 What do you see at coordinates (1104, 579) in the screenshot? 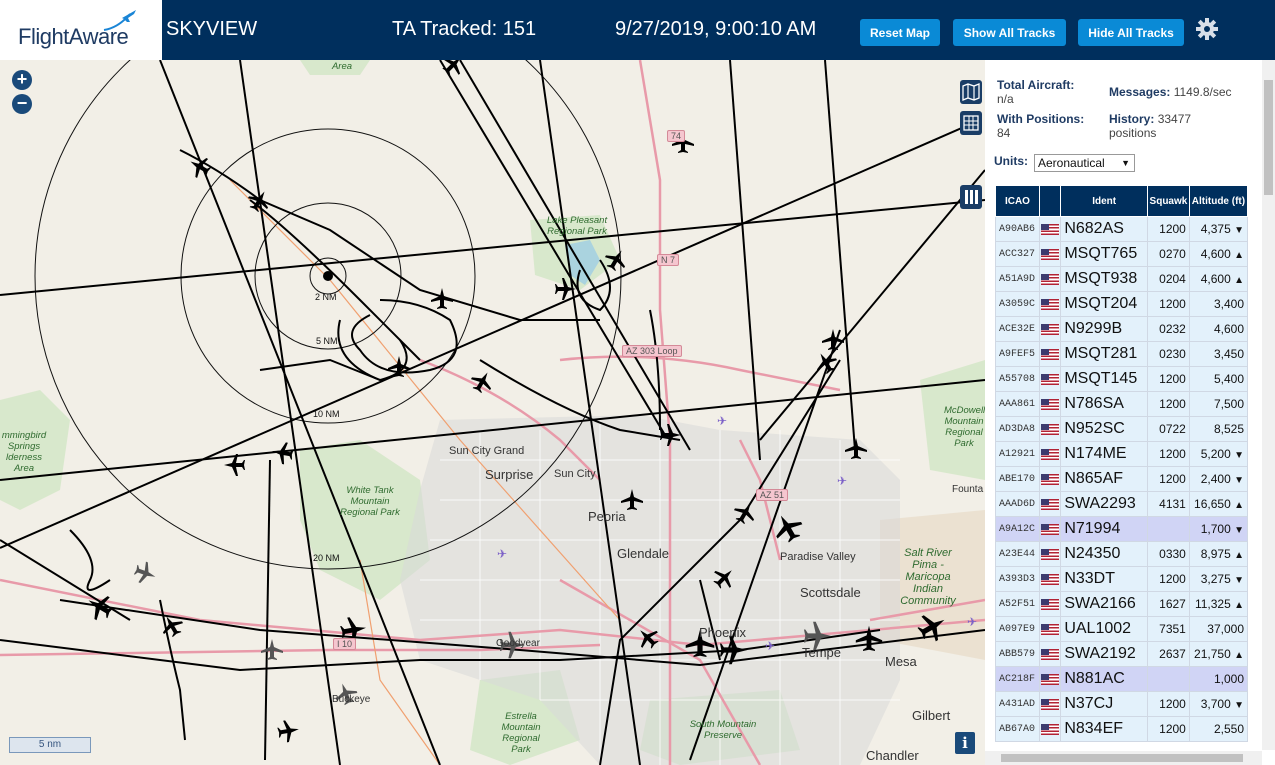
I see `ident-cell: N33DT` at bounding box center [1104, 579].